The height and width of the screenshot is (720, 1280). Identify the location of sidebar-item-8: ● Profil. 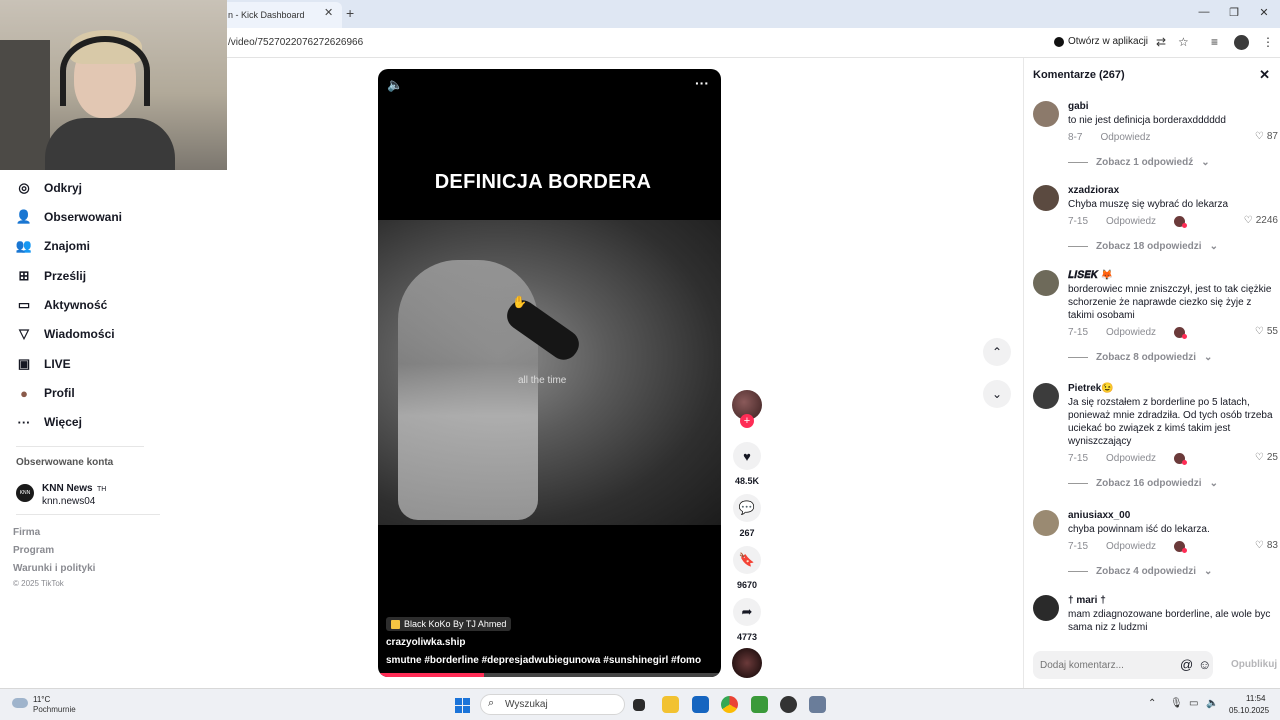
(45, 393).